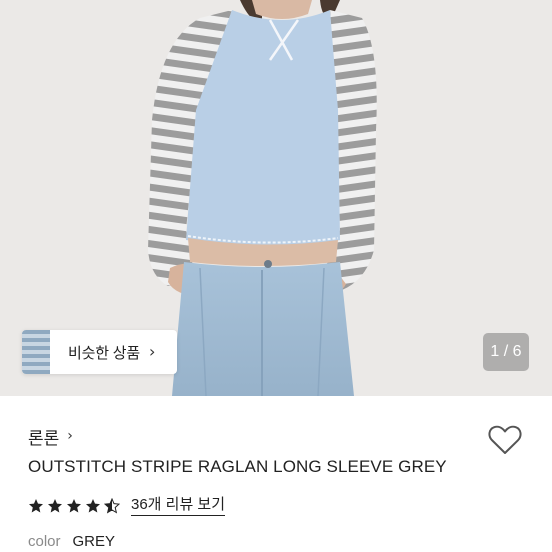  What do you see at coordinates (104, 353) in the screenshot?
I see `similar-products-label: 비슷한 상품` at bounding box center [104, 353].